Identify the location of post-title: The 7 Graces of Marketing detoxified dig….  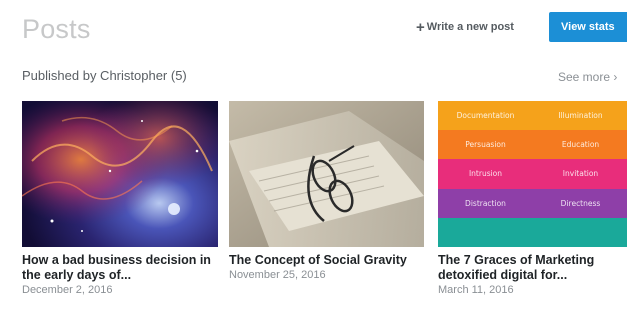
(532, 268).